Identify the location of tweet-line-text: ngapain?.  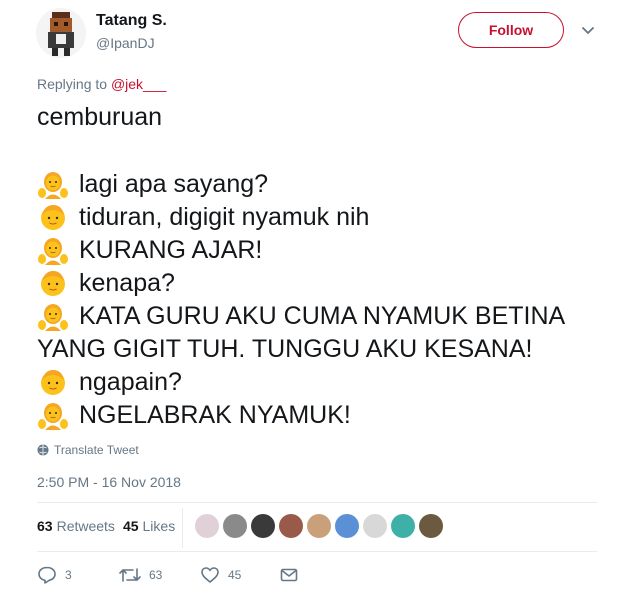
(130, 381).